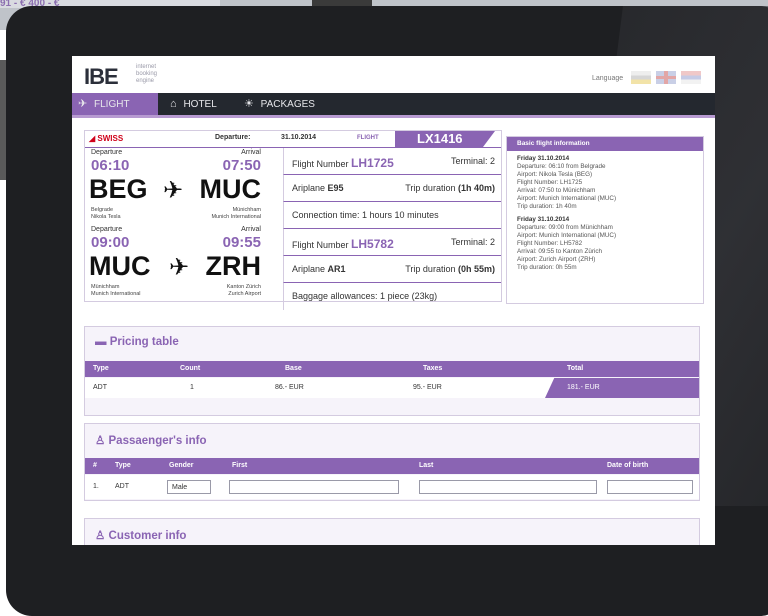 This screenshot has width=768, height=616. I want to click on seg2-from-names: Münichham Munich International, so click(116, 291).